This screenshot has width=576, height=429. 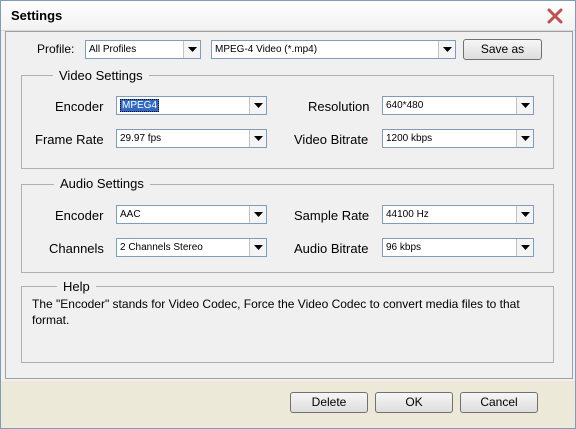 I want to click on ok-button: OK, so click(x=414, y=402).